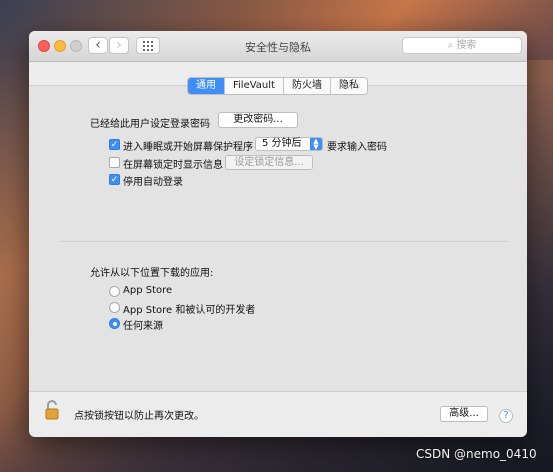 This screenshot has width=553, height=472. I want to click on require-password-checkbox: ✓, so click(114, 144).